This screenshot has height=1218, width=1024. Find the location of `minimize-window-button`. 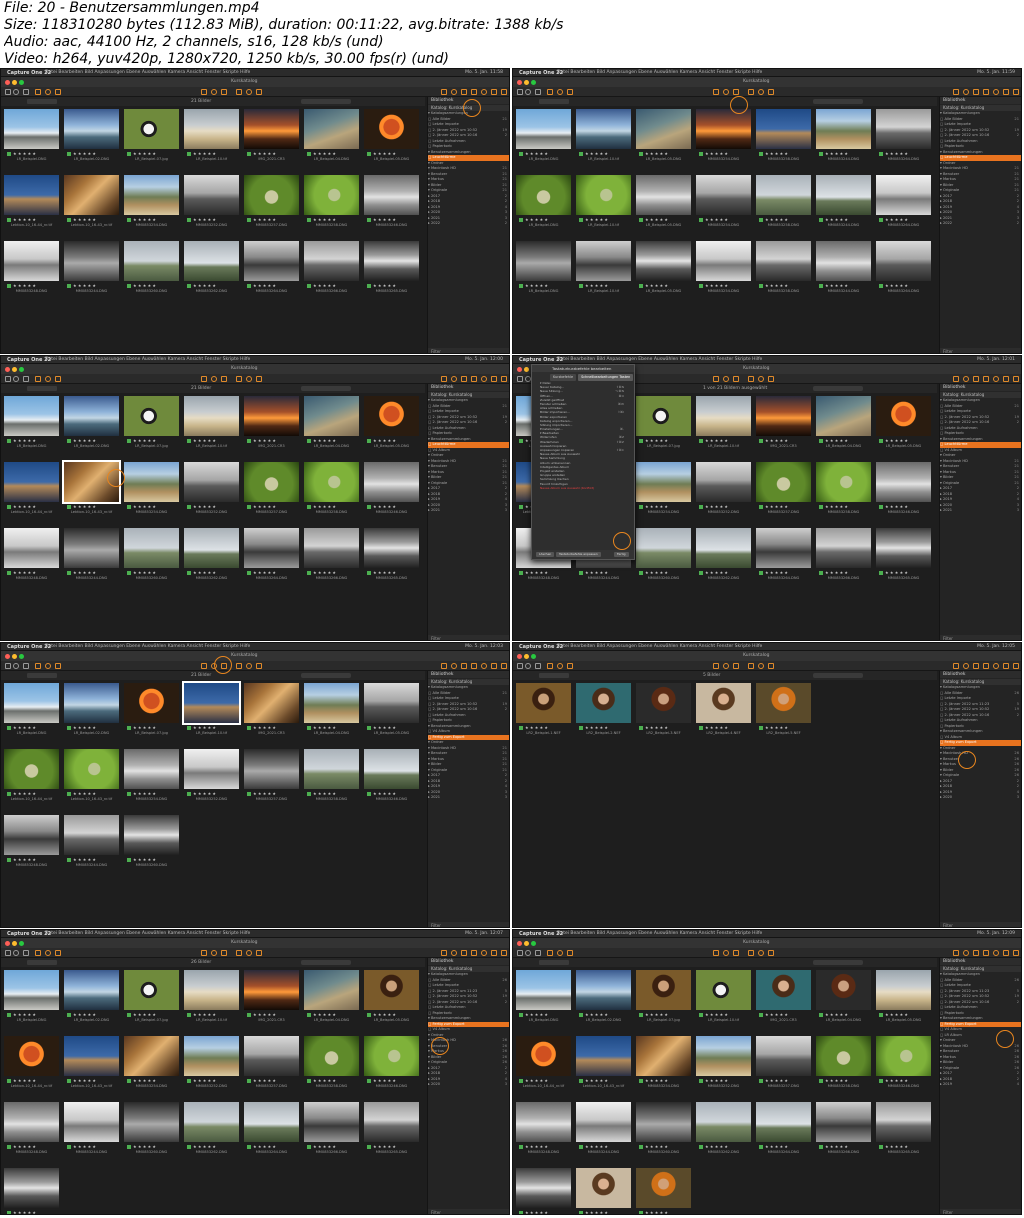

minimize-window-button is located at coordinates (14, 943).